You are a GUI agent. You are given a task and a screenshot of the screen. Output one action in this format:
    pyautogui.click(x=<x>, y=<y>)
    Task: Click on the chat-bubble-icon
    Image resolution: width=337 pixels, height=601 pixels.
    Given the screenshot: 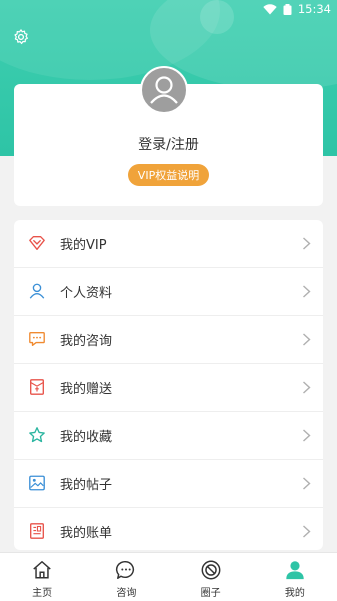 What is the action you would take?
    pyautogui.click(x=37, y=339)
    